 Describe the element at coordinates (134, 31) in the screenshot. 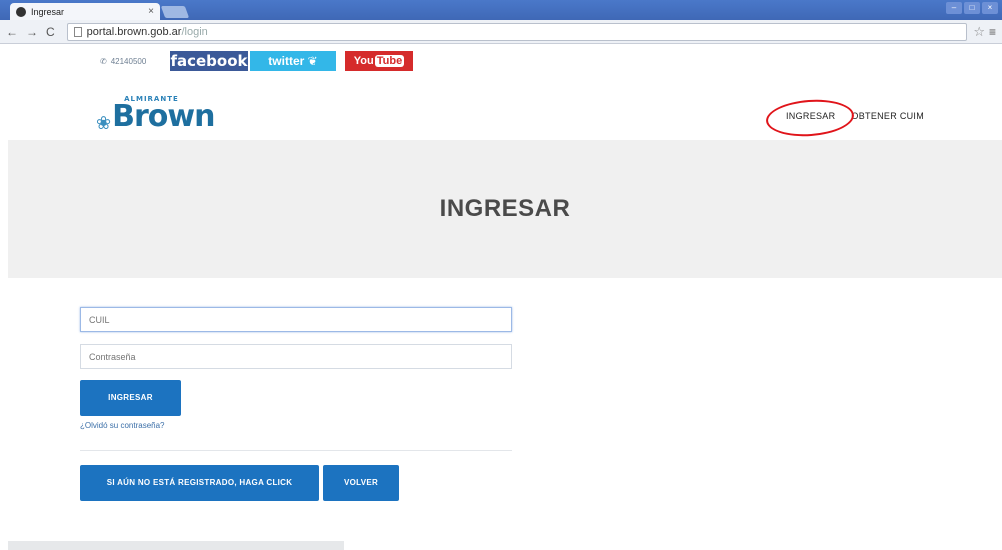

I see `url-host: portal.brown.gob.ar` at that location.